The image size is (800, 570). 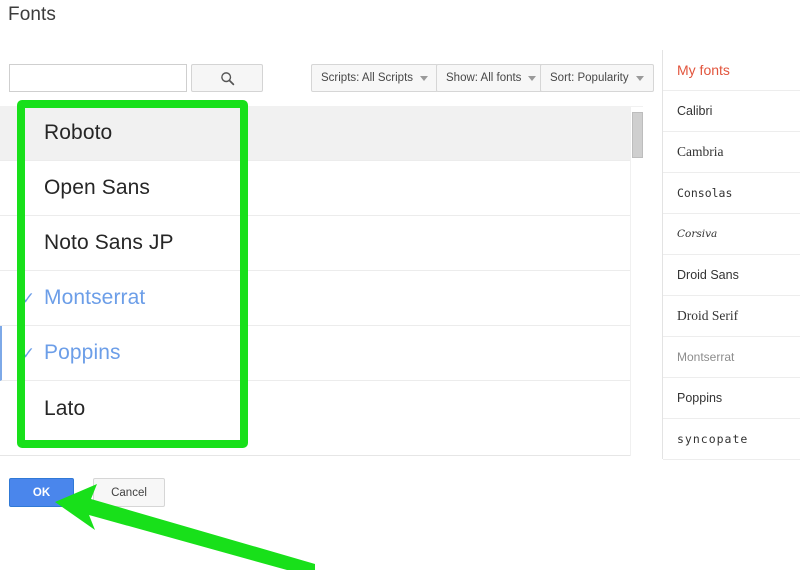 I want to click on font-row-poppins: ✓ Poppins, so click(x=321, y=353).